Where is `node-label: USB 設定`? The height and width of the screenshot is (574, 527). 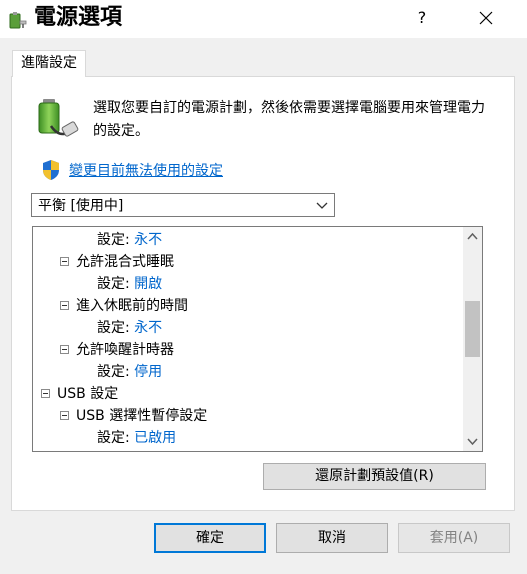
node-label: USB 設定 is located at coordinates (88, 394).